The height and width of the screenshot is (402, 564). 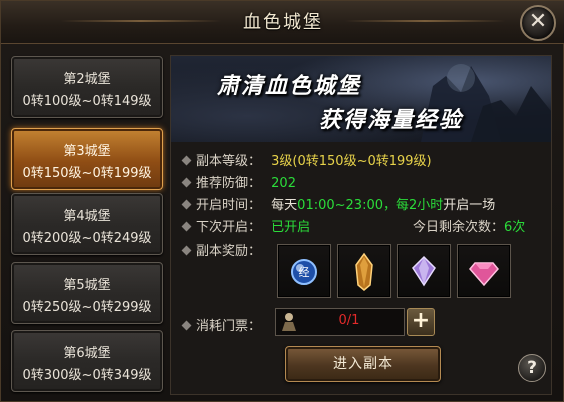 What do you see at coordinates (87, 307) in the screenshot?
I see `castle-tab-range: 0转250级~0转299级` at bounding box center [87, 307].